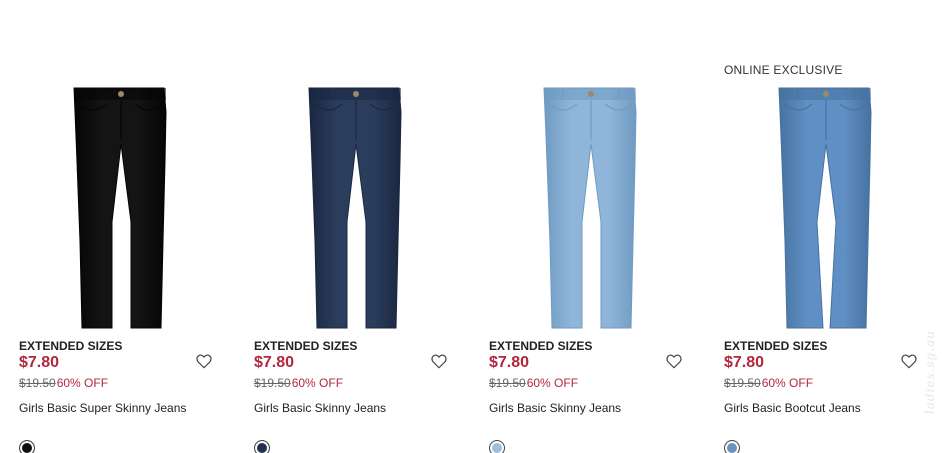 The width and height of the screenshot is (945, 453). What do you see at coordinates (783, 70) in the screenshot?
I see `online-exclusive-badge: ONLINE EXCLUSIVE` at bounding box center [783, 70].